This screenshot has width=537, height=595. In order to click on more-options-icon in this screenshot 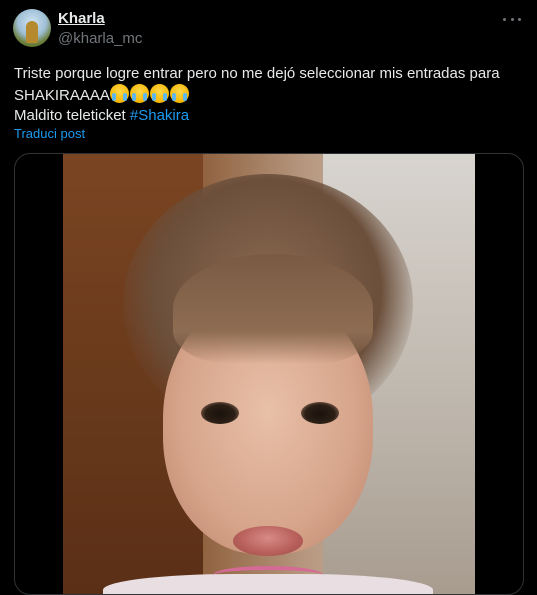, I will do `click(512, 19)`.